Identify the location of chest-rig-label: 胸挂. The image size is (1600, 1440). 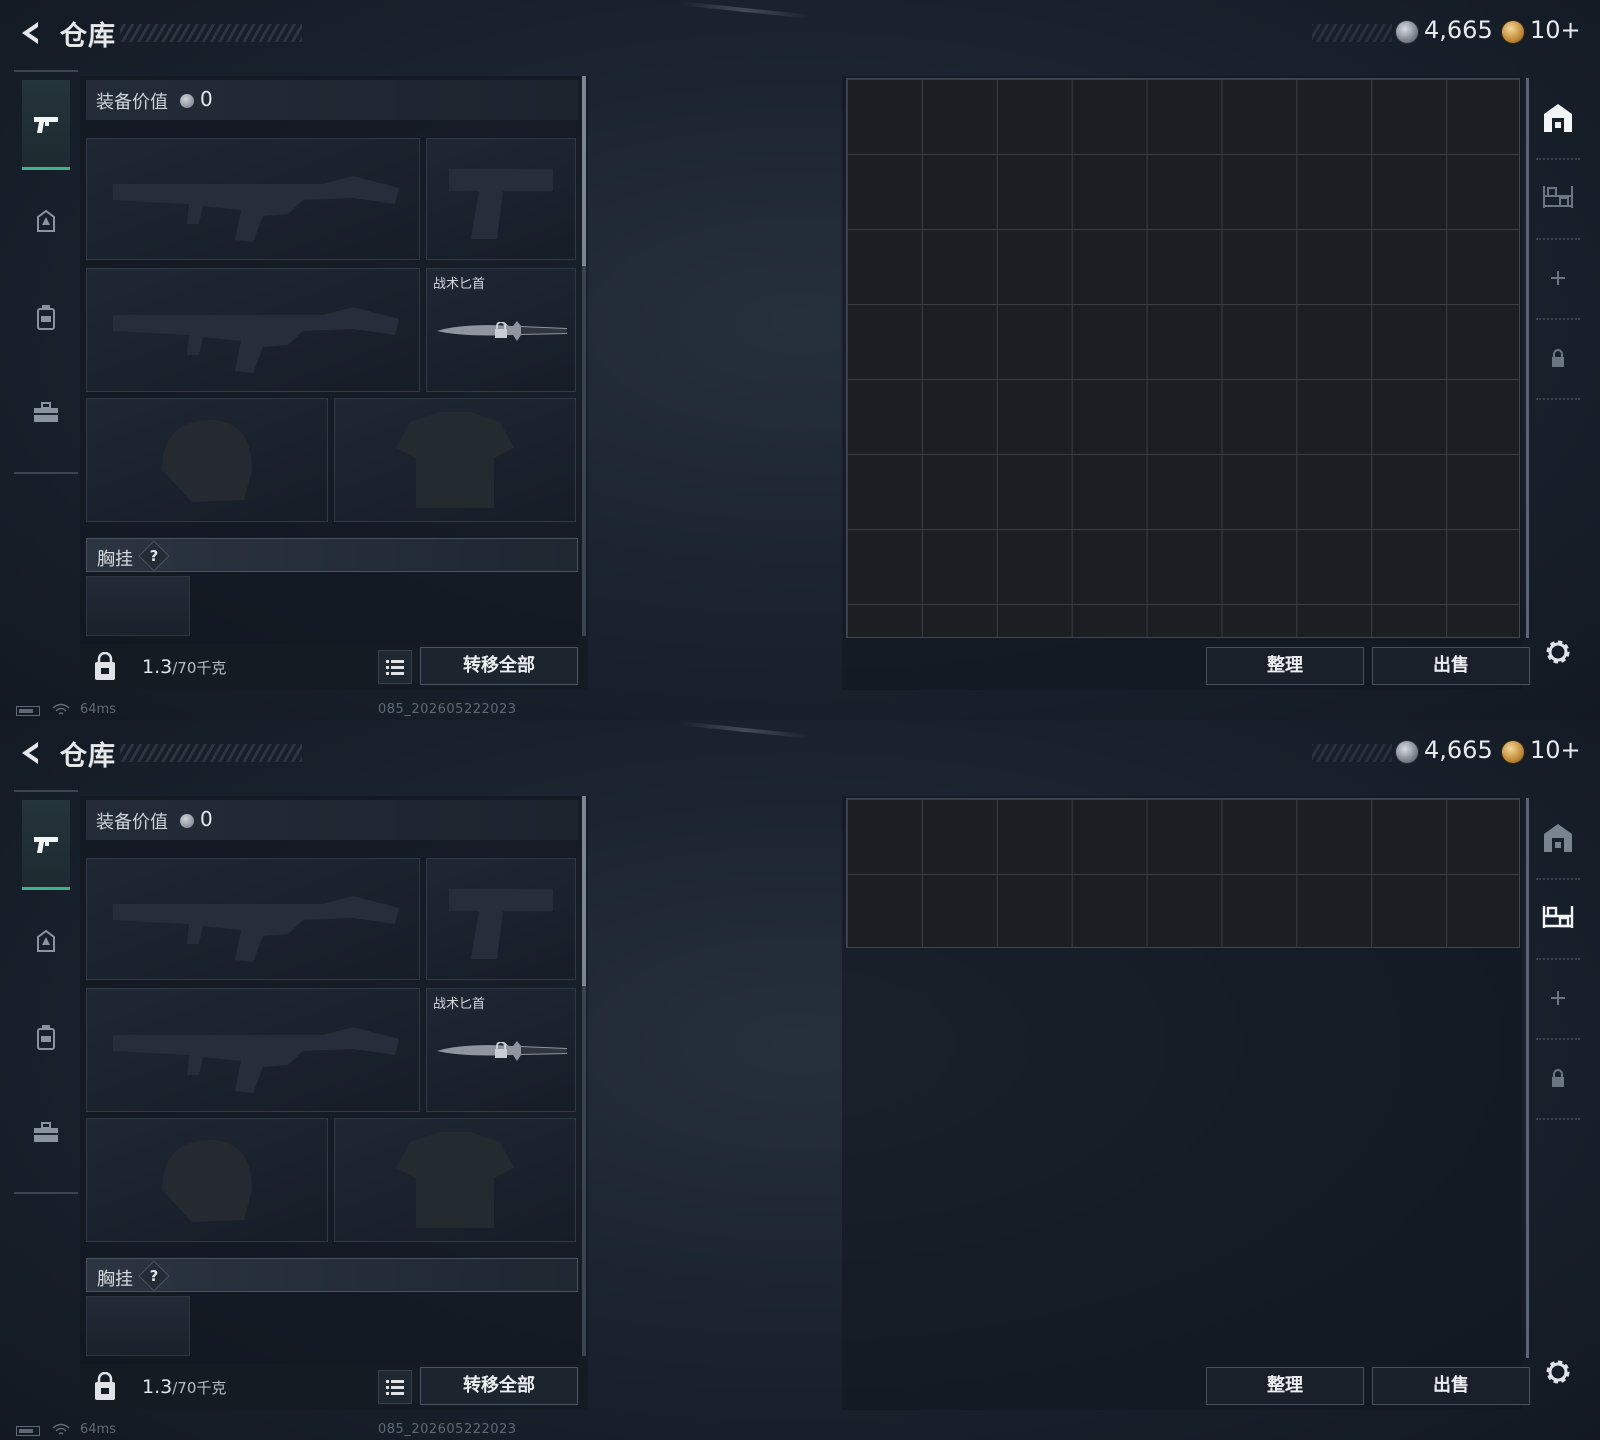
(115, 559).